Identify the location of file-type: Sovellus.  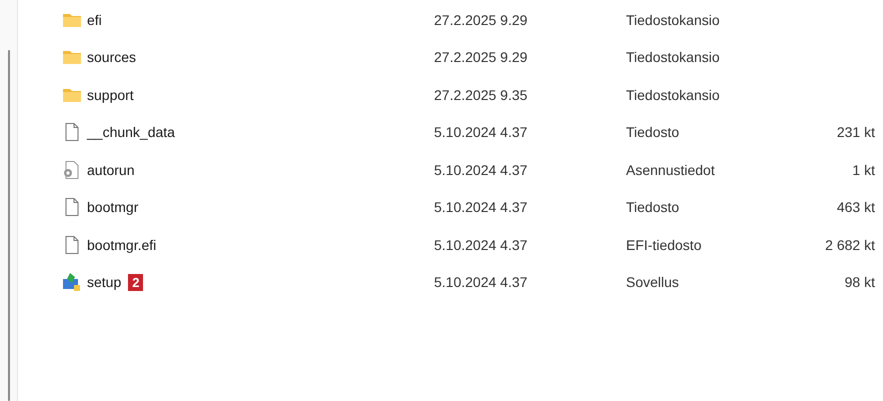
(653, 282).